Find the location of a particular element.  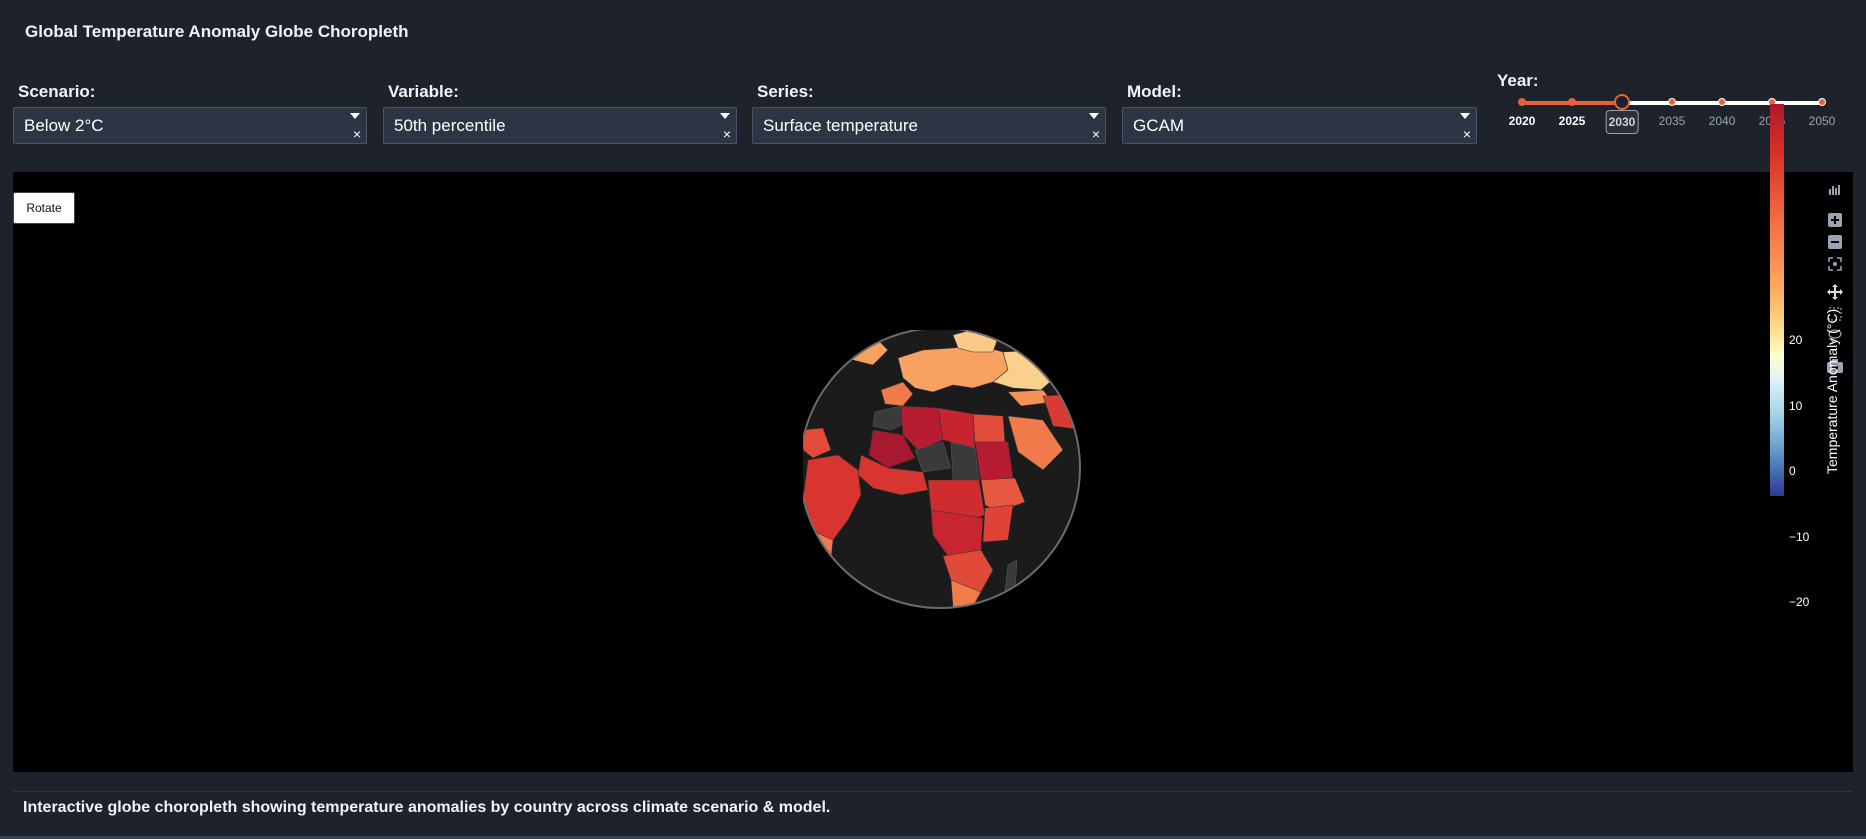

year-mark-label: 2035 is located at coordinates (1672, 121).